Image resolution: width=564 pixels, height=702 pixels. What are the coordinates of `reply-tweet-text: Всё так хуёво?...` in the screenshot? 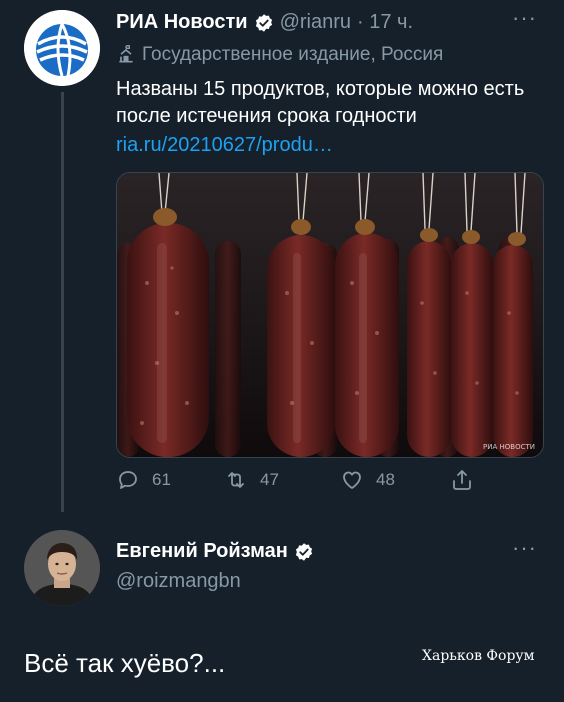 It's located at (125, 663).